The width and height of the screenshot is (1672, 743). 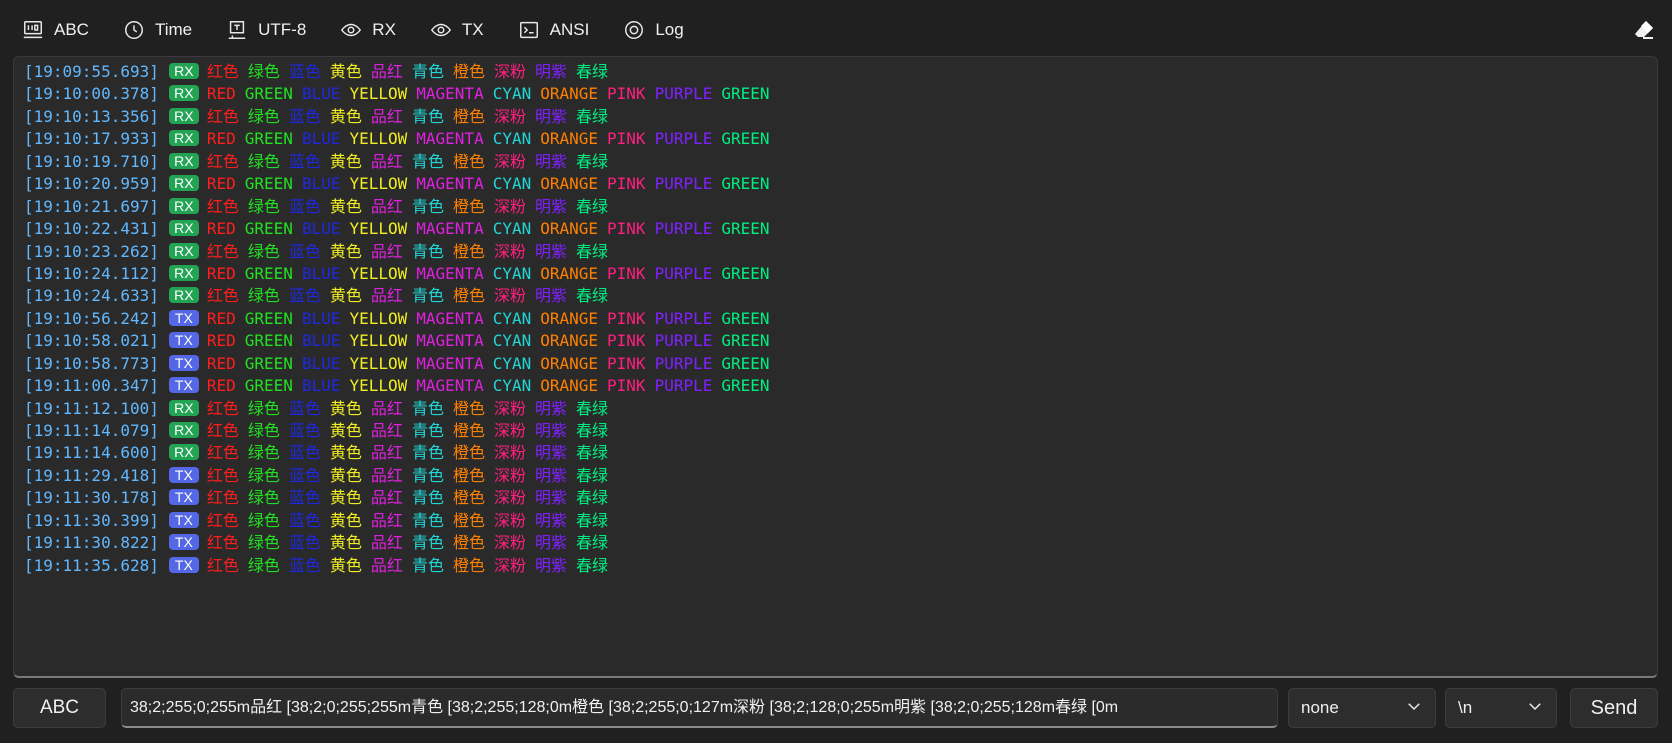 What do you see at coordinates (91, 363) in the screenshot?
I see `log-timestamp: [19:10:58.773]` at bounding box center [91, 363].